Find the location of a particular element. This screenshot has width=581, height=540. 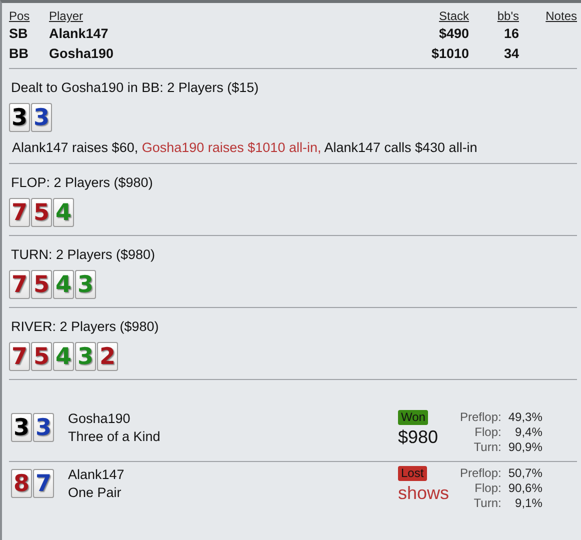

equity-value: 49,3% is located at coordinates (525, 417).